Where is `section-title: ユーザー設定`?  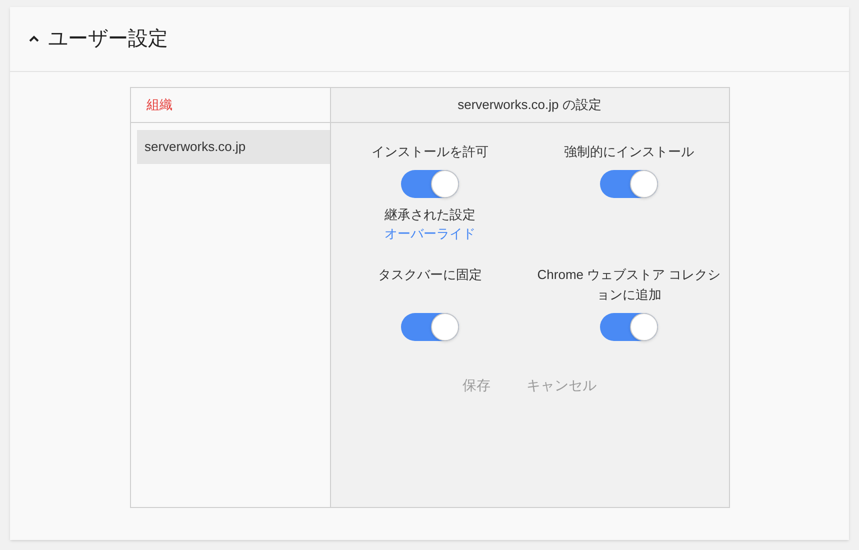
section-title: ユーザー設定 is located at coordinates (108, 39).